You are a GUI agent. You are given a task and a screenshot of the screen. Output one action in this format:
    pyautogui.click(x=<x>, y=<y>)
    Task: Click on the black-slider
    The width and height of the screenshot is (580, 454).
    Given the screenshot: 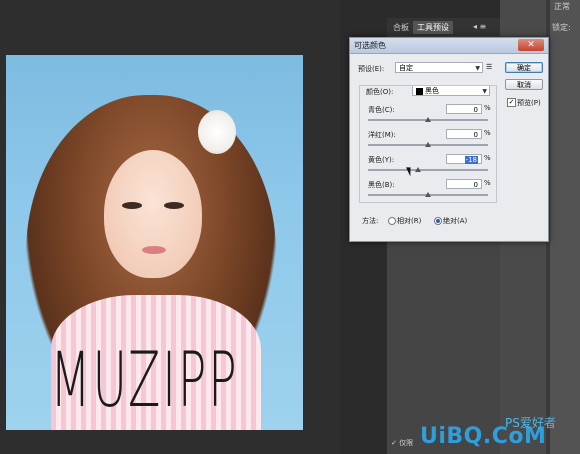 What is the action you would take?
    pyautogui.click(x=428, y=194)
    